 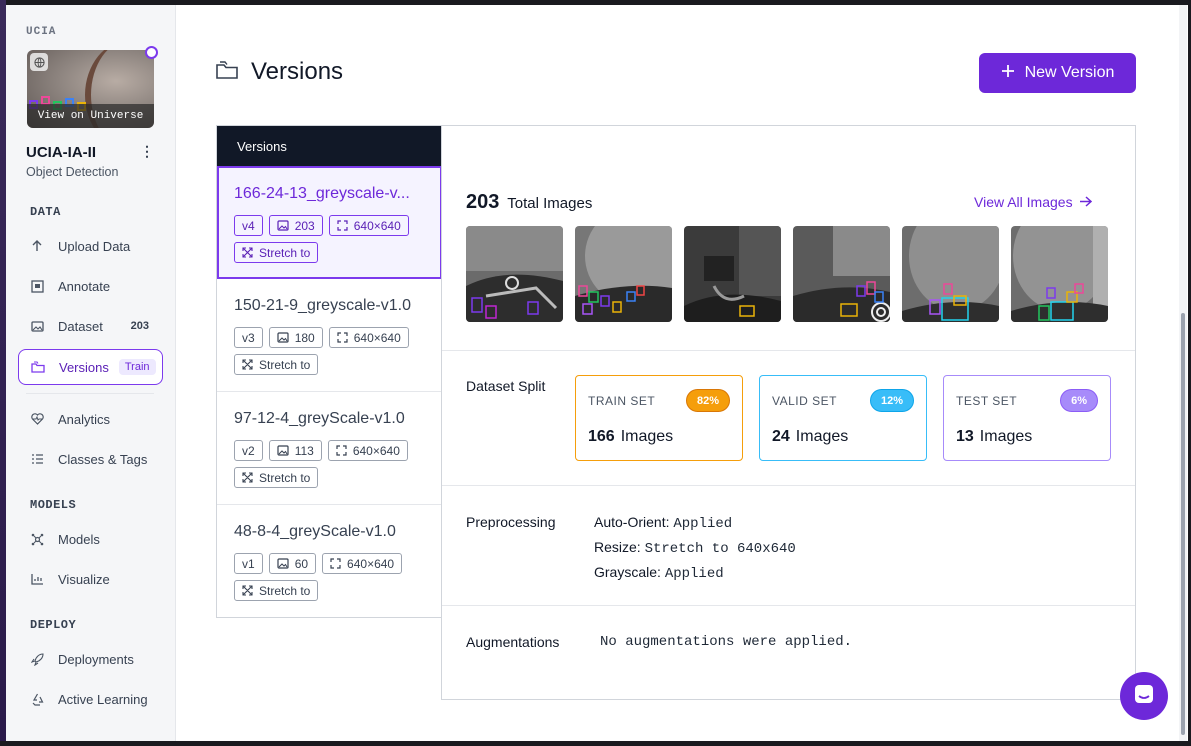 What do you see at coordinates (1027, 418) in the screenshot?
I see `test-set-card: TEST SET 6% 13 Images` at bounding box center [1027, 418].